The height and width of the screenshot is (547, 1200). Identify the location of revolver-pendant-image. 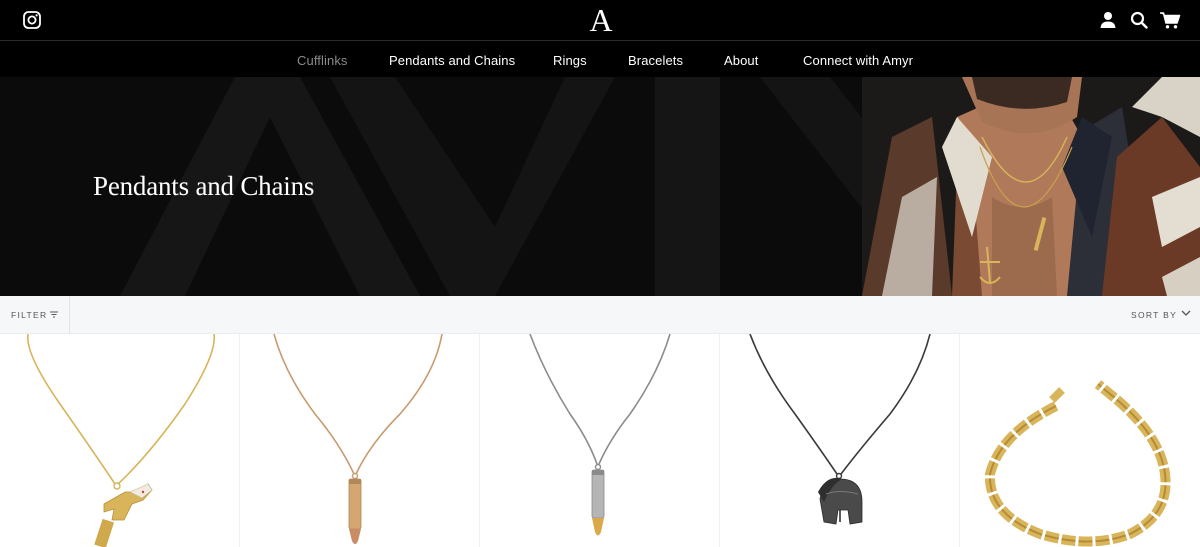
(121, 440).